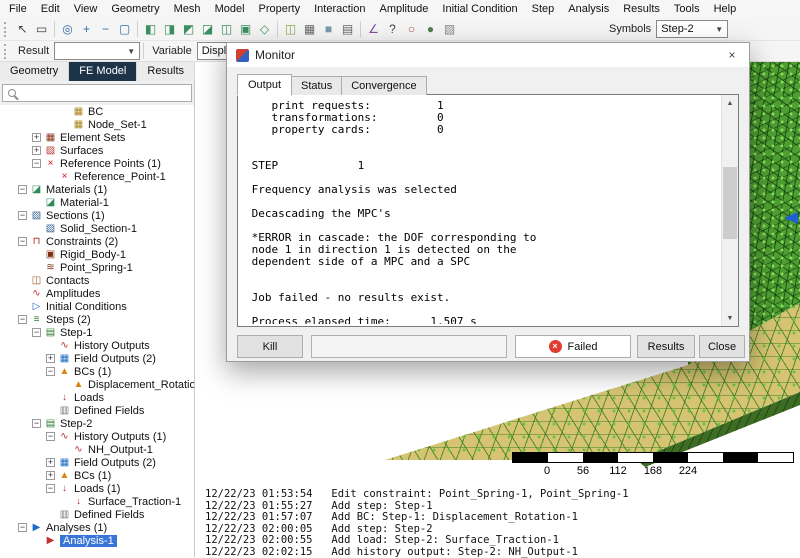 Image resolution: width=800 pixels, height=558 pixels. I want to click on zoom-in-icon: +, so click(86, 29).